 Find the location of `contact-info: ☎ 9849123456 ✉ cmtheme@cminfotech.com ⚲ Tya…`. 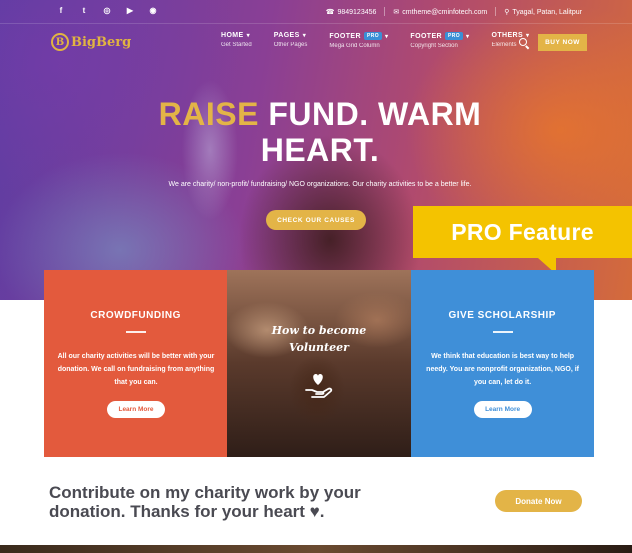

contact-info: ☎ 9849123456 ✉ cmtheme@cminfotech.com ⚲ Tya… is located at coordinates (454, 11).